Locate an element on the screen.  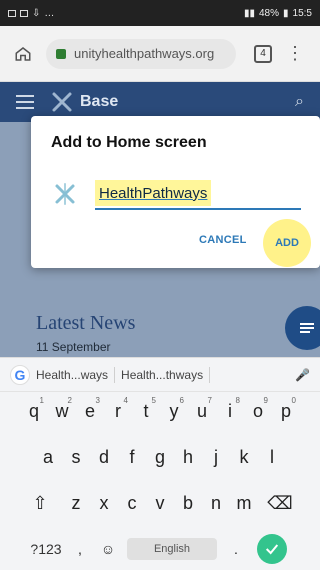
shortcut-name-input: HealthPathways is located at coordinates (153, 193).